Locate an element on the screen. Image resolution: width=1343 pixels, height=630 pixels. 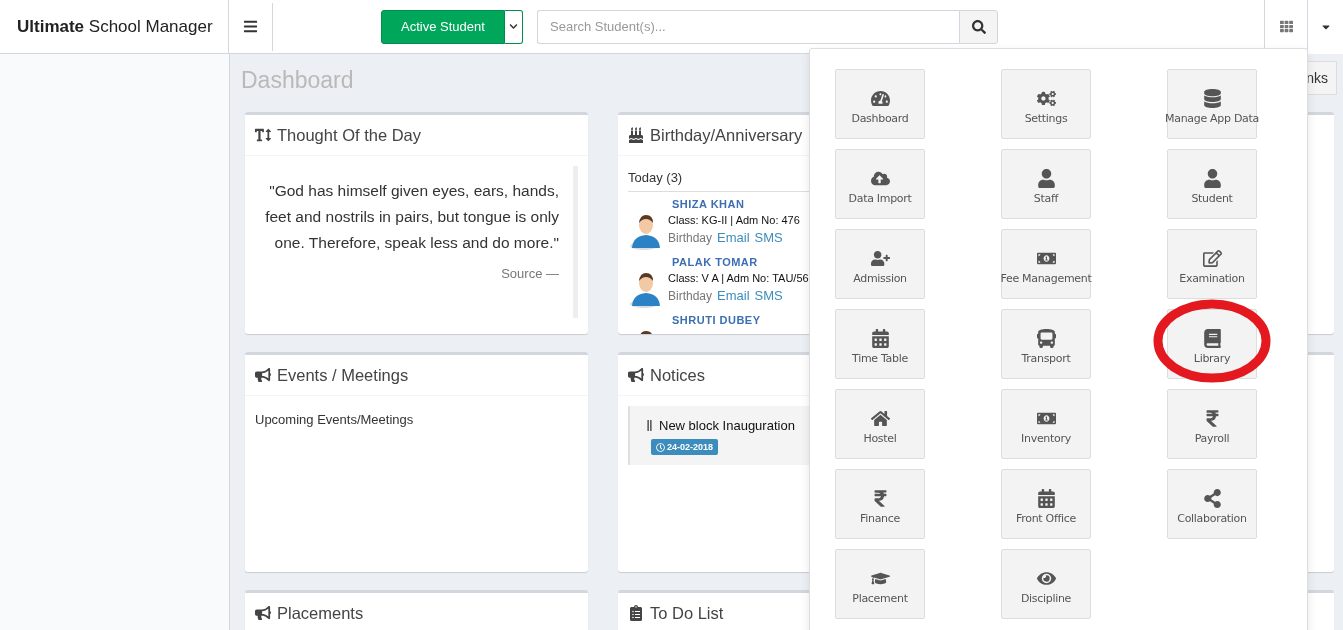
clipboard-icon is located at coordinates (636, 613).